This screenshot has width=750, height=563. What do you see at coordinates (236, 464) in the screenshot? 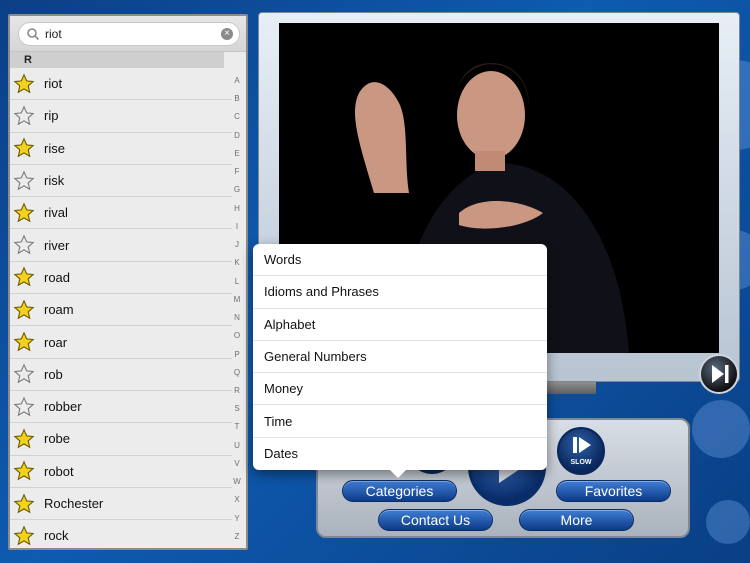
I see `index-letter: V` at bounding box center [236, 464].